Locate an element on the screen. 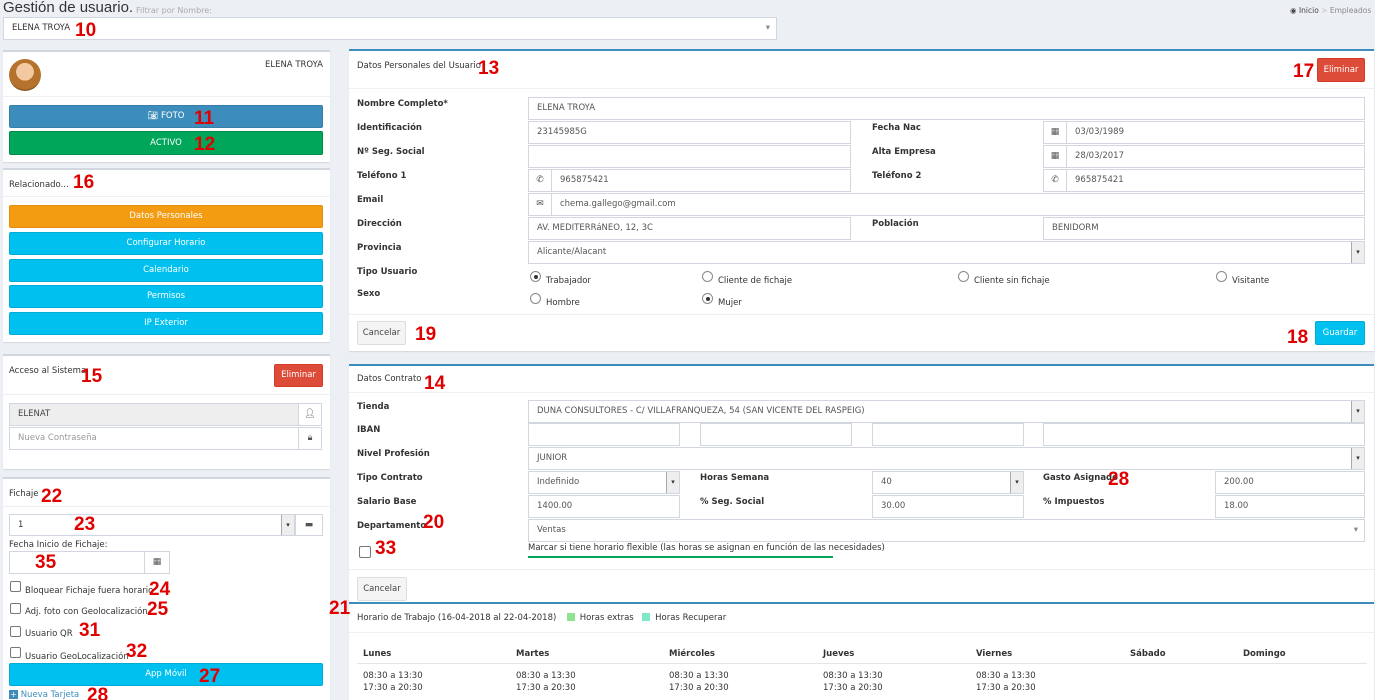  contract-cancel-button: Cancelar is located at coordinates (382, 589).